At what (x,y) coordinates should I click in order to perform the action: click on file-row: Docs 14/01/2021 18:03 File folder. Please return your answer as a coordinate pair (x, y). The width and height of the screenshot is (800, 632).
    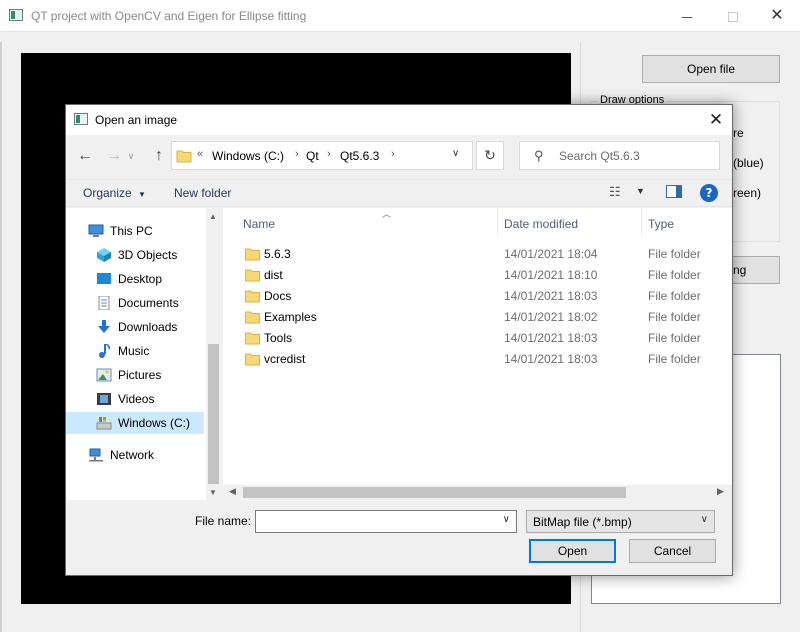
    Looking at the image, I should click on (477, 295).